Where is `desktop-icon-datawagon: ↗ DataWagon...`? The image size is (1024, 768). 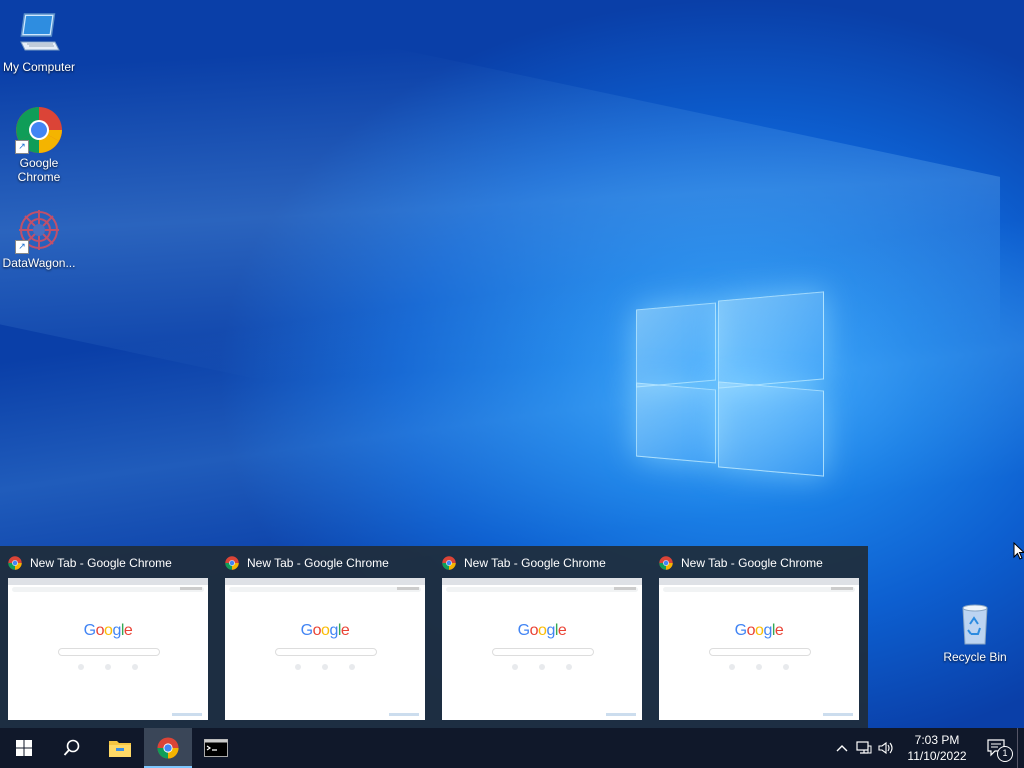 desktop-icon-datawagon: ↗ DataWagon... is located at coordinates (39, 238).